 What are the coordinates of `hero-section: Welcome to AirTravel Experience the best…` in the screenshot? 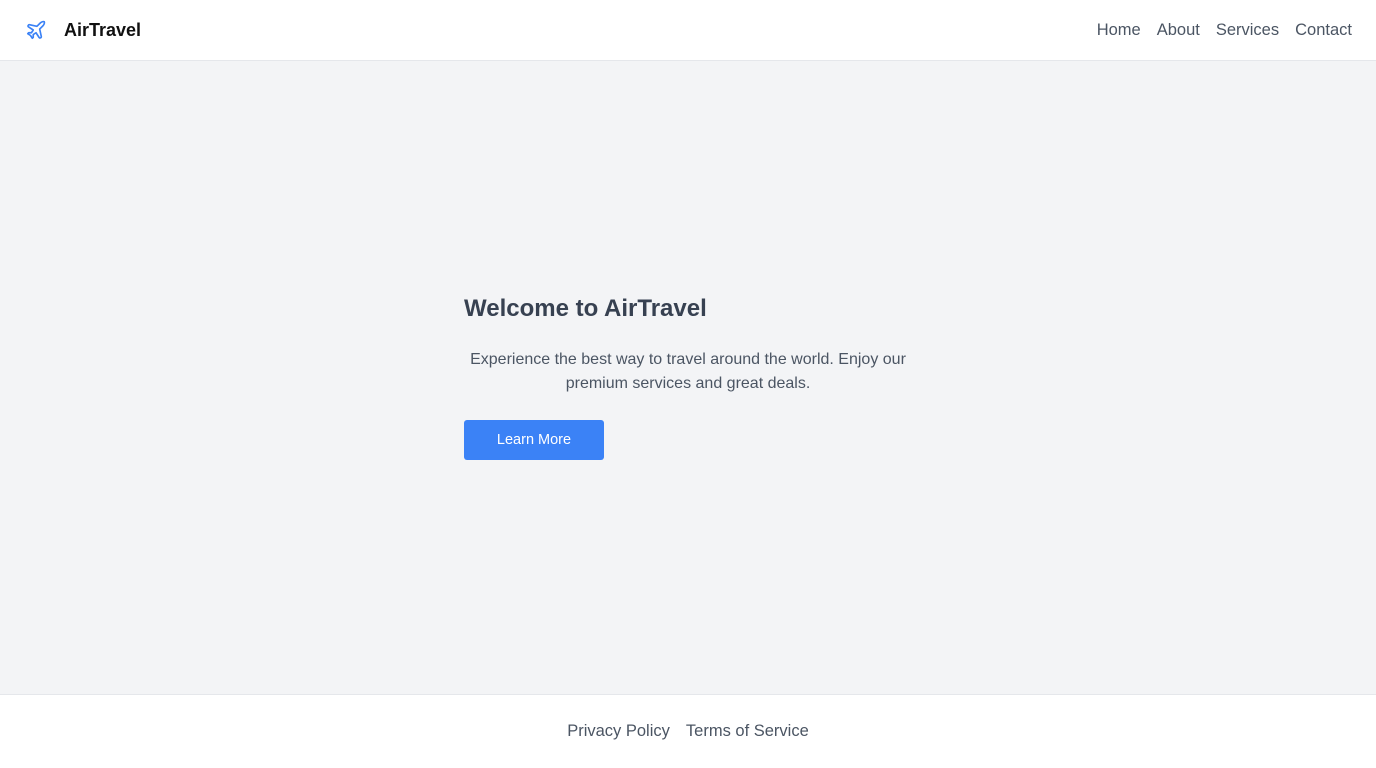 It's located at (688, 377).